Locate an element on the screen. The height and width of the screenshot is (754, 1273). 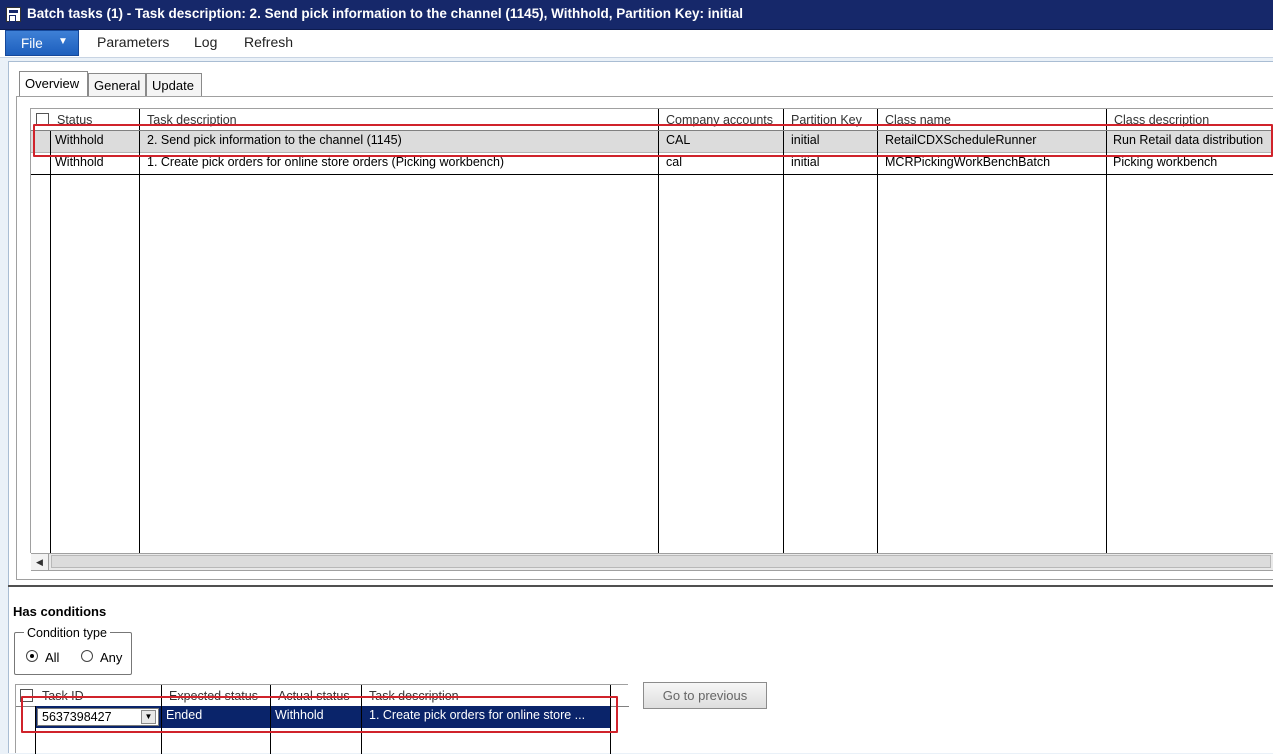
radio-all-label: All is located at coordinates (52, 657).